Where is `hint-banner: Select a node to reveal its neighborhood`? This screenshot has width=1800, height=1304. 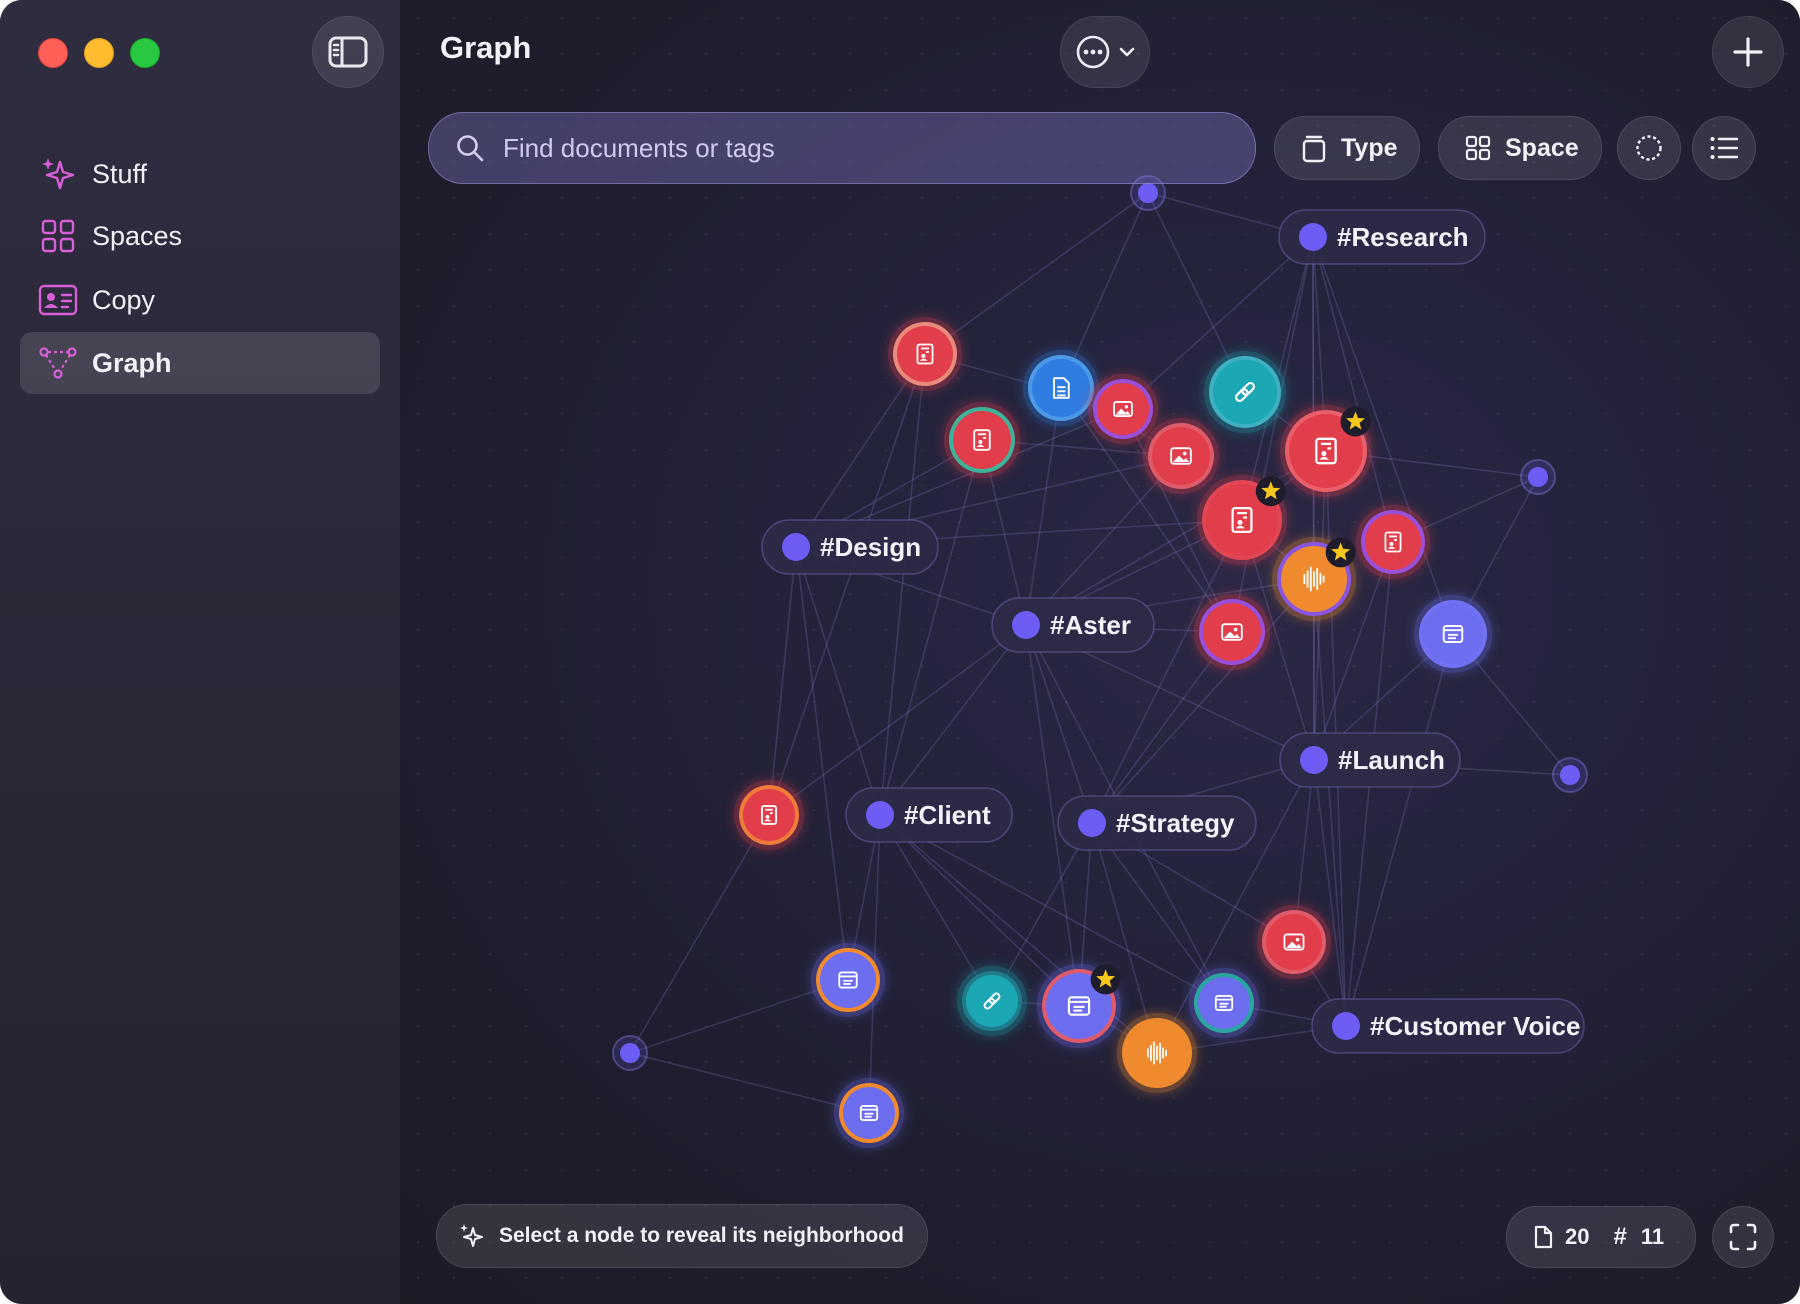 hint-banner: Select a node to reveal its neighborhood is located at coordinates (682, 1236).